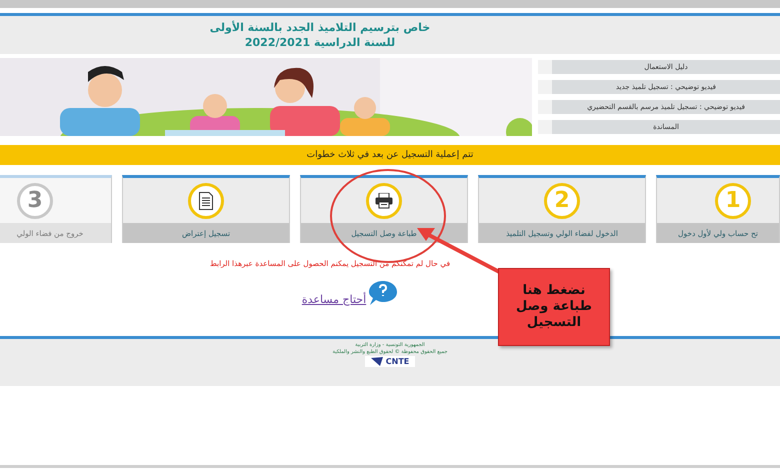  Describe the element at coordinates (733, 200) in the screenshot. I see `step-number: 1` at that location.